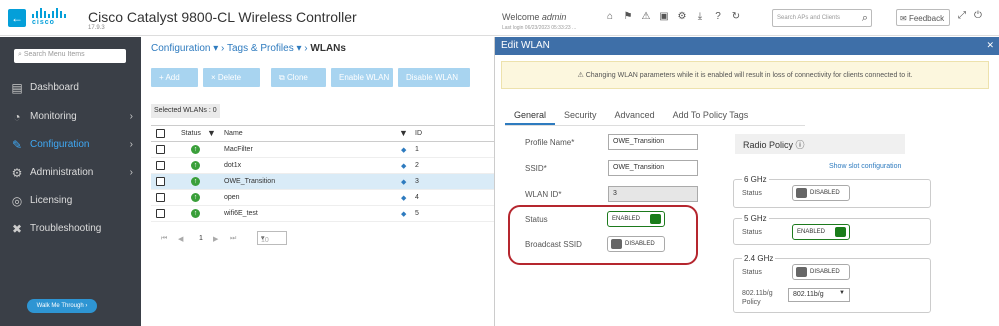 The image size is (999, 326). Describe the element at coordinates (362, 77) in the screenshot. I see `enable-wlan-button: Enable WLAN` at that location.